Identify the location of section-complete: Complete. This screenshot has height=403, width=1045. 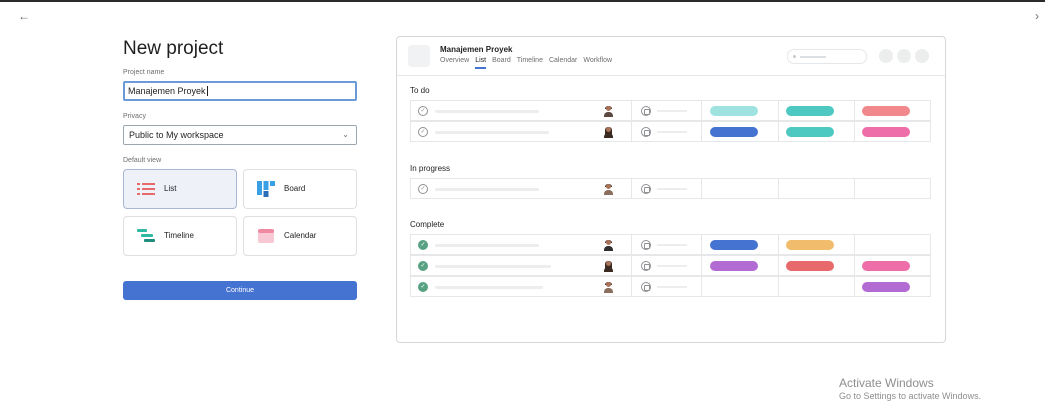
(427, 224).